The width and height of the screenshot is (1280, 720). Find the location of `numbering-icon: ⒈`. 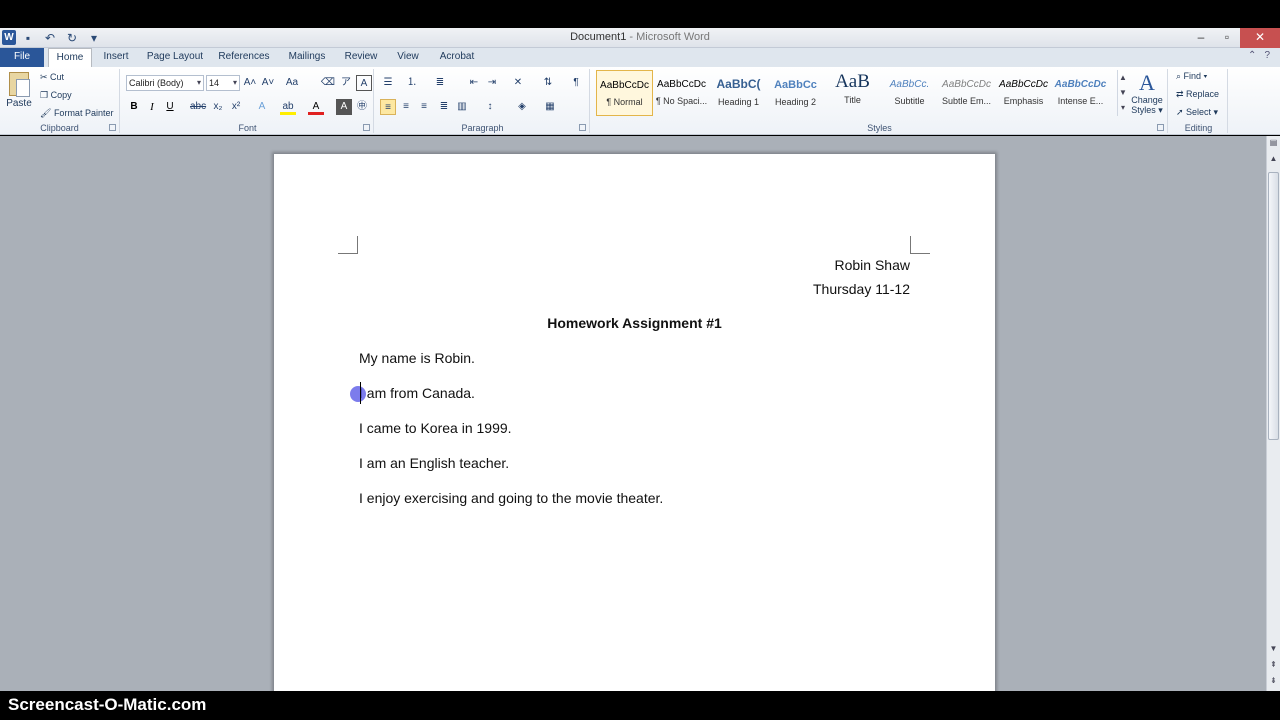

numbering-icon: ⒈ is located at coordinates (412, 83).